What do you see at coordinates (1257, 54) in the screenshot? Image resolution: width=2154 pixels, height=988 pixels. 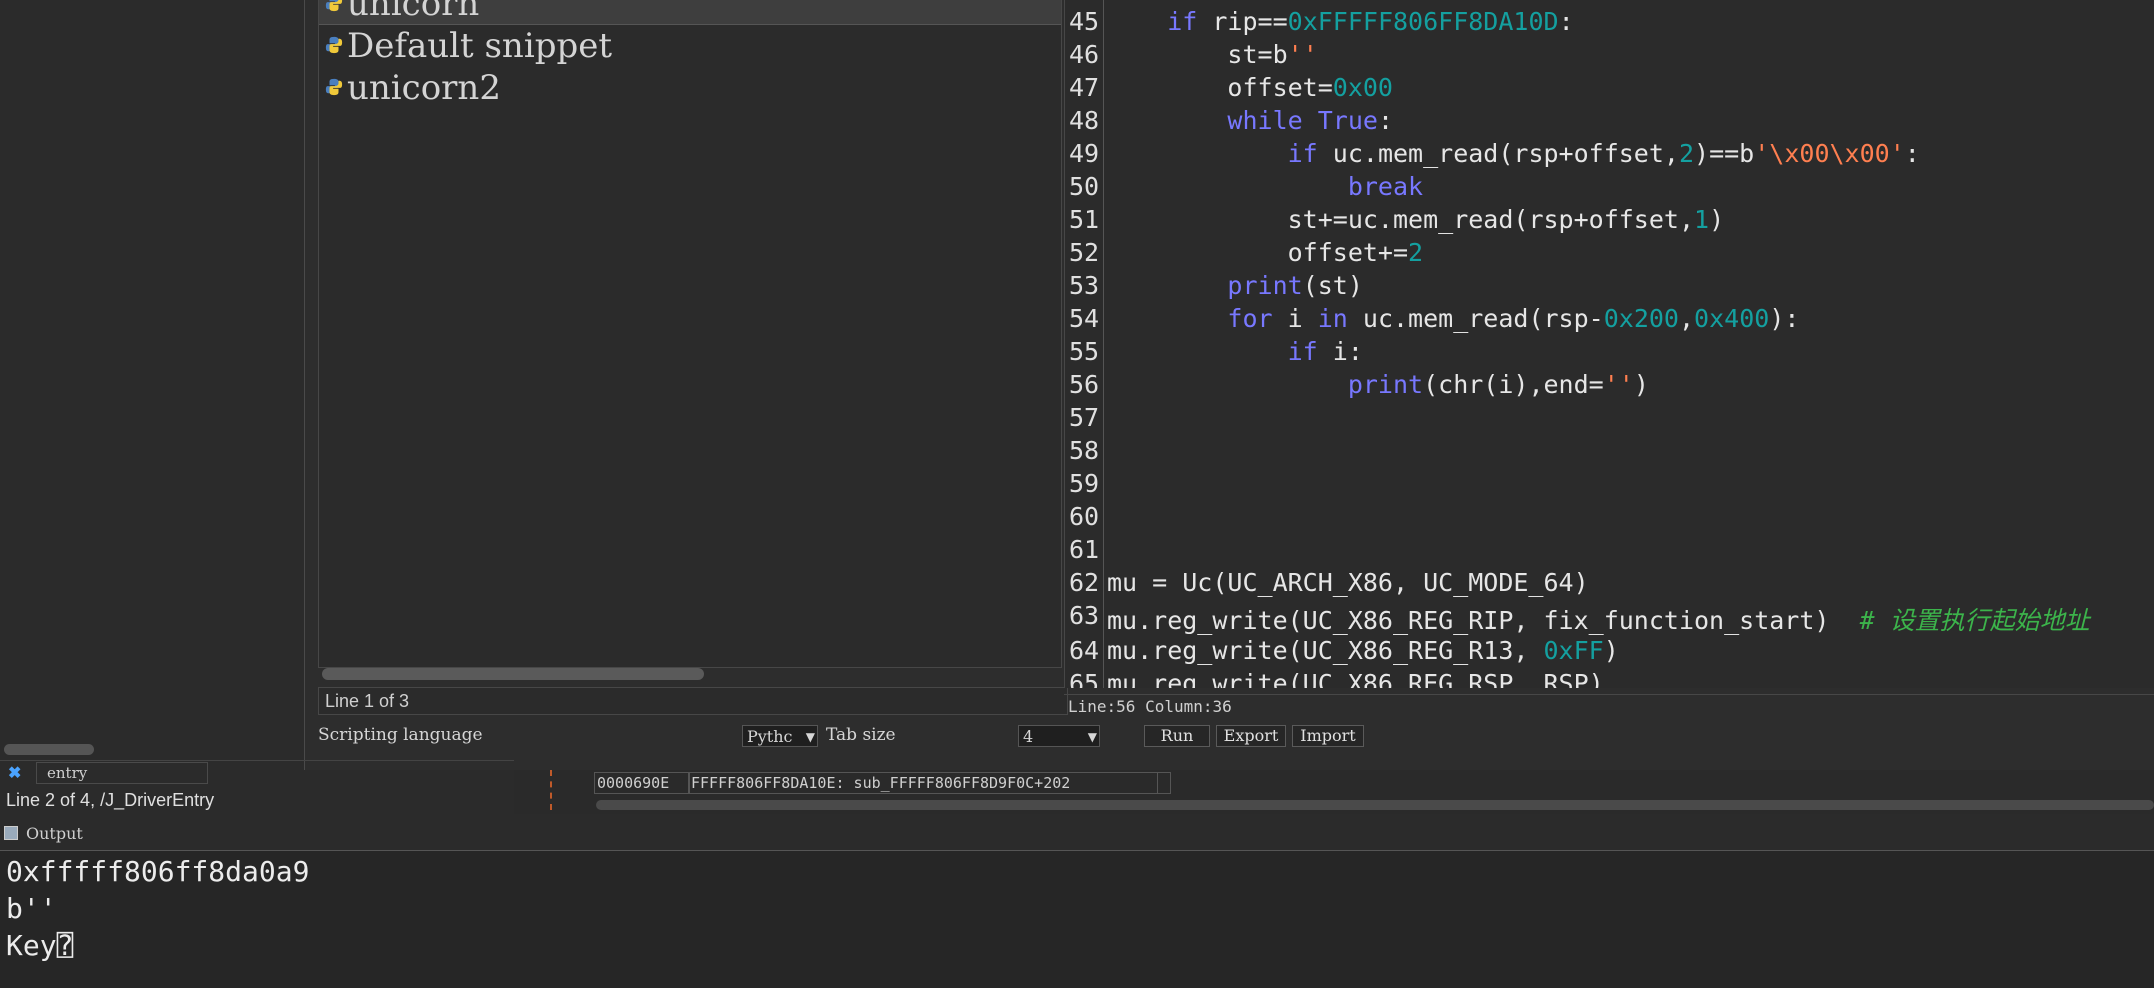 I see `code-token: st=b` at bounding box center [1257, 54].